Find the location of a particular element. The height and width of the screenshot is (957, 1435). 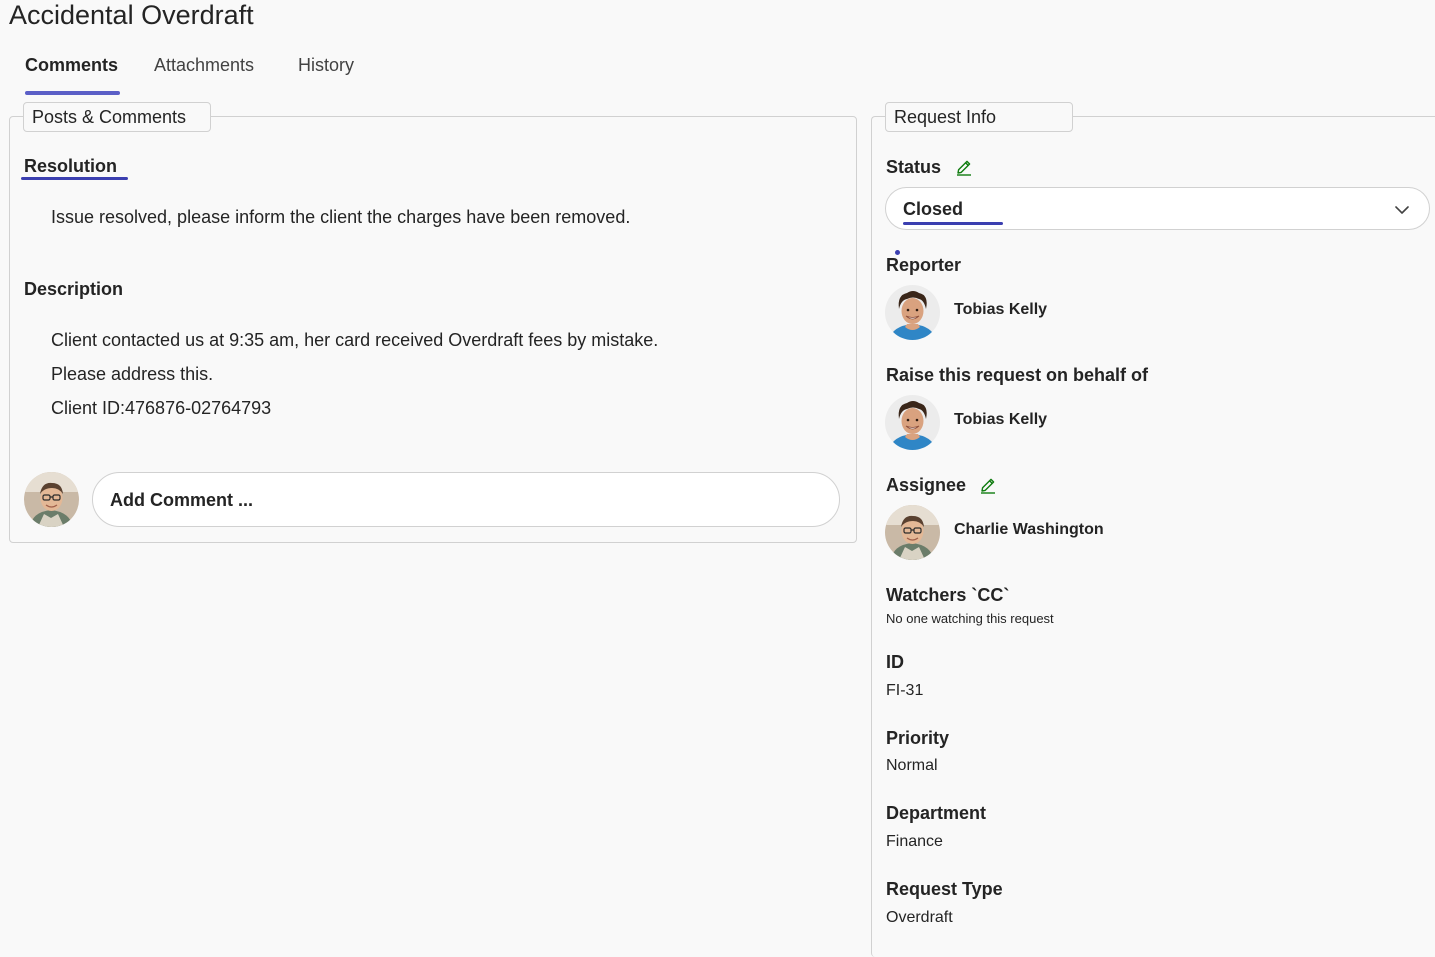

request-type-value: Overdraft is located at coordinates (919, 917).